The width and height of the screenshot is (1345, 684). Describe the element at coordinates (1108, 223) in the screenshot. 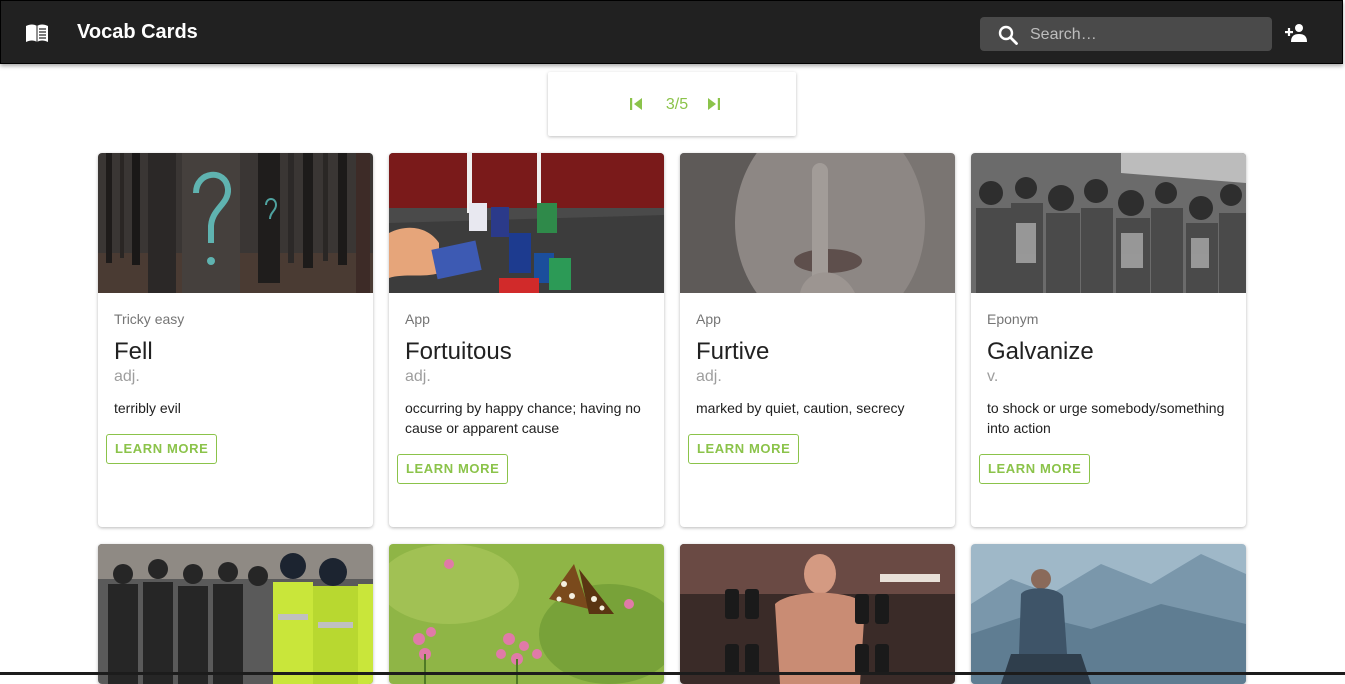

I see `card-image-crowd` at that location.